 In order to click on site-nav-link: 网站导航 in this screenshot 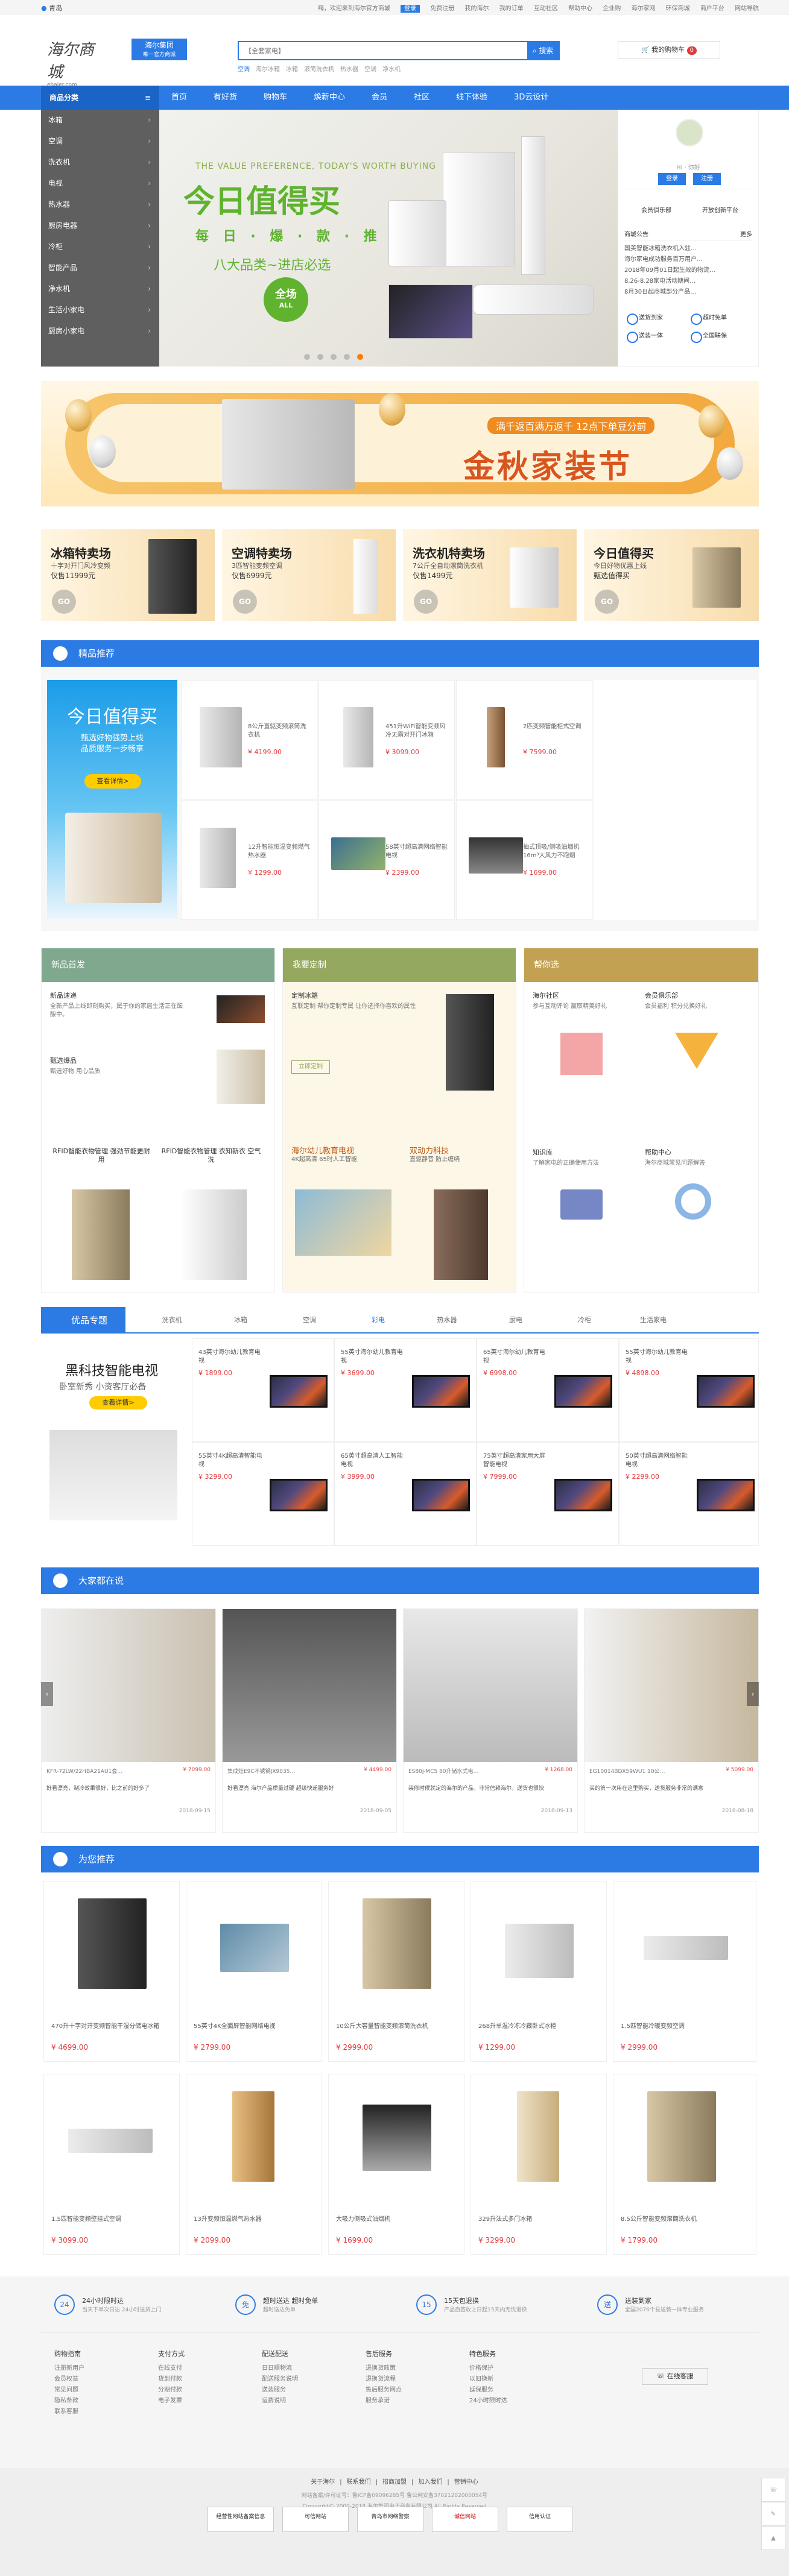, I will do `click(747, 8)`.